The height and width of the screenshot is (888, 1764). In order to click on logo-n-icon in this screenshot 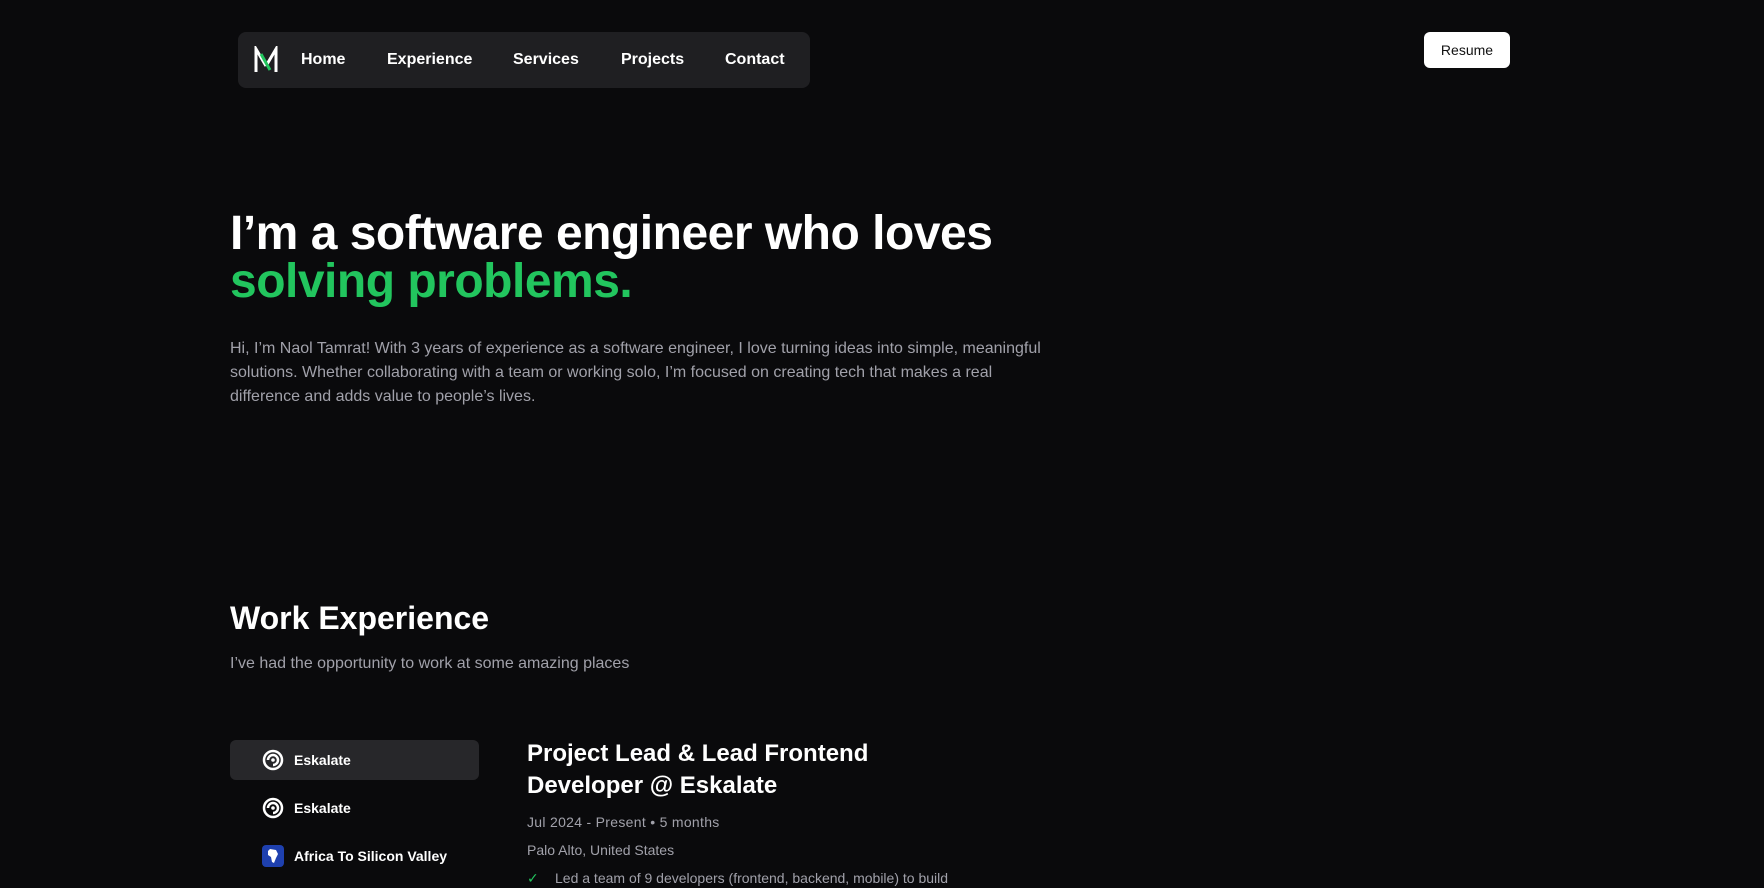, I will do `click(266, 60)`.